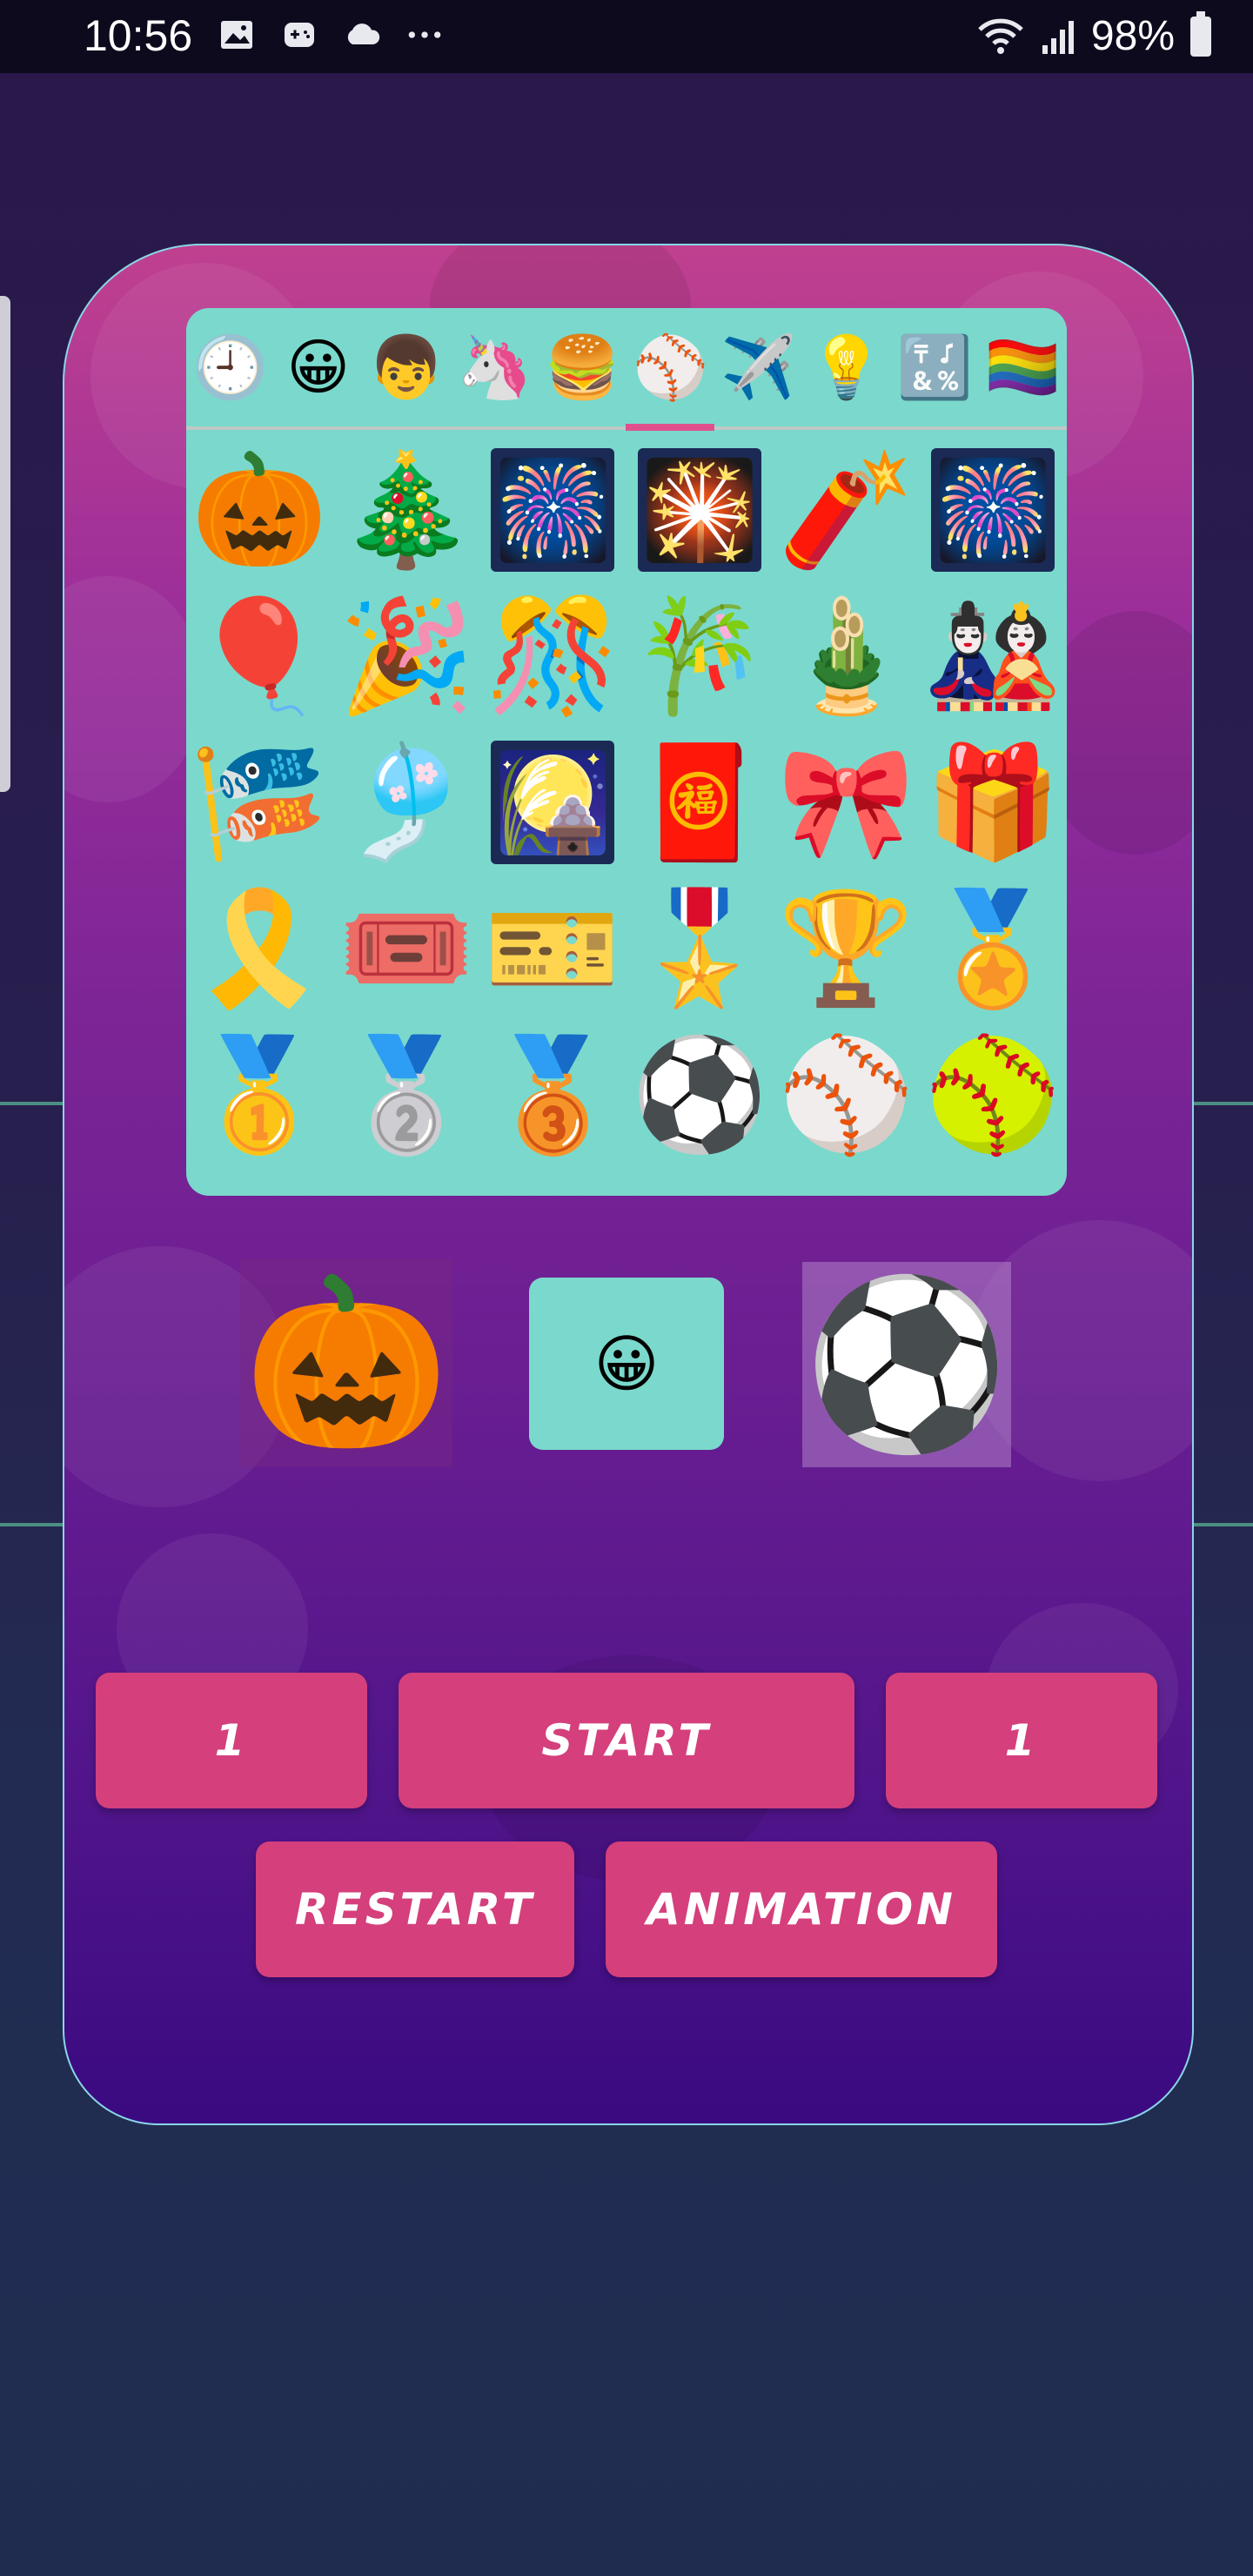 Image resolution: width=1253 pixels, height=2576 pixels. Describe the element at coordinates (331, 35) in the screenshot. I see `status-left-icons` at that location.